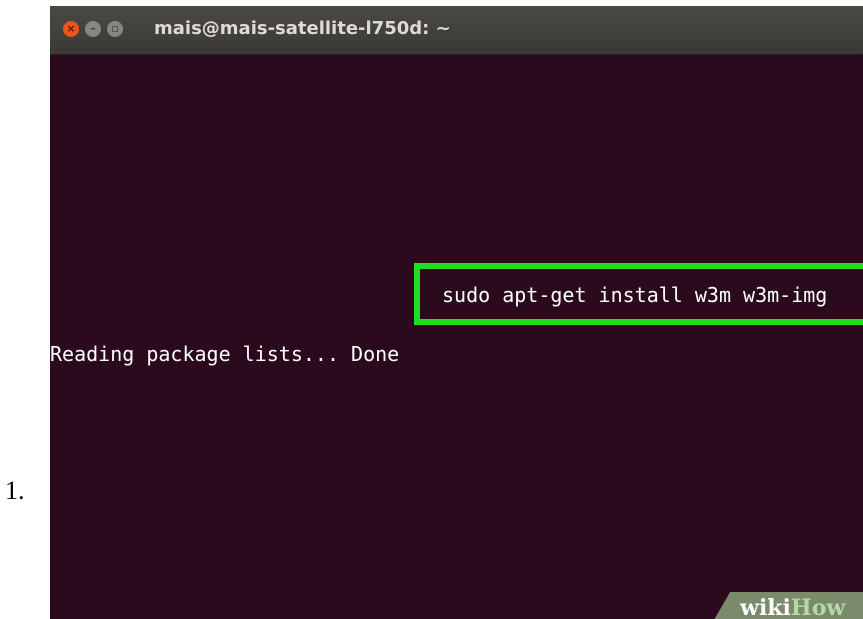 This screenshot has height=619, width=863. What do you see at coordinates (71, 29) in the screenshot?
I see `close-icon: ×` at bounding box center [71, 29].